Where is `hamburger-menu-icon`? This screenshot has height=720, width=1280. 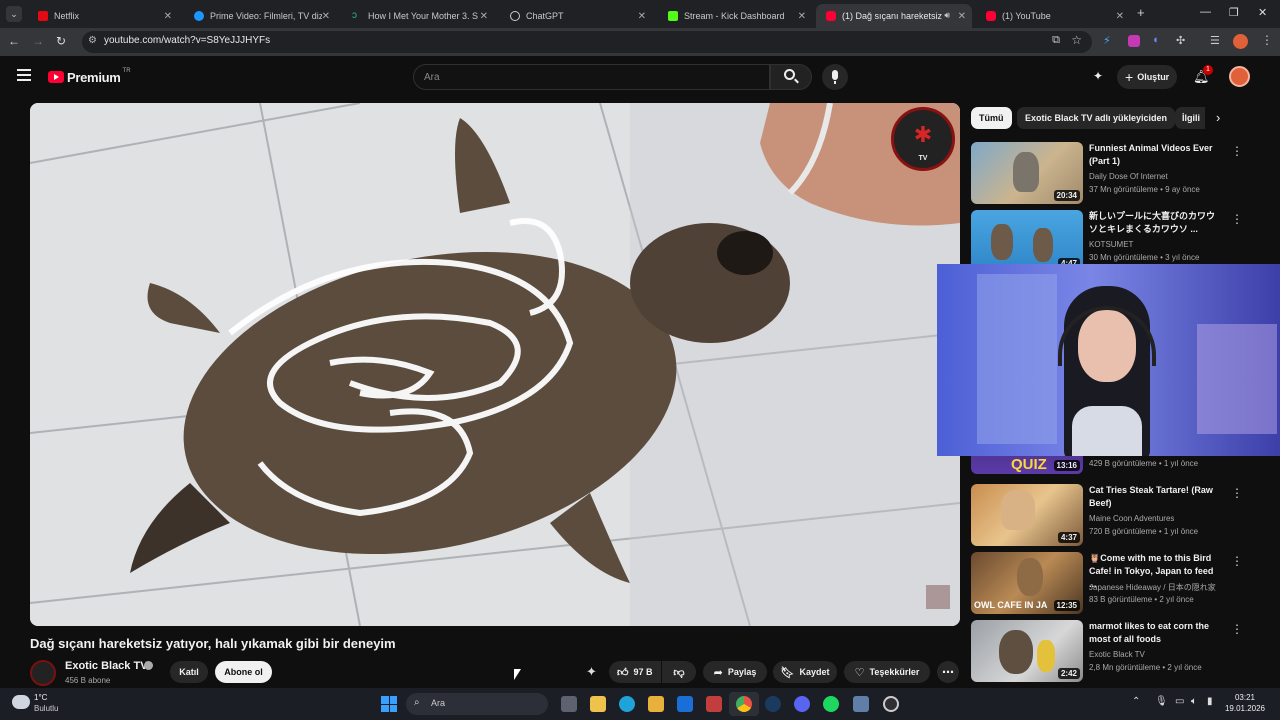
hamburger-menu-icon is located at coordinates (24, 75).